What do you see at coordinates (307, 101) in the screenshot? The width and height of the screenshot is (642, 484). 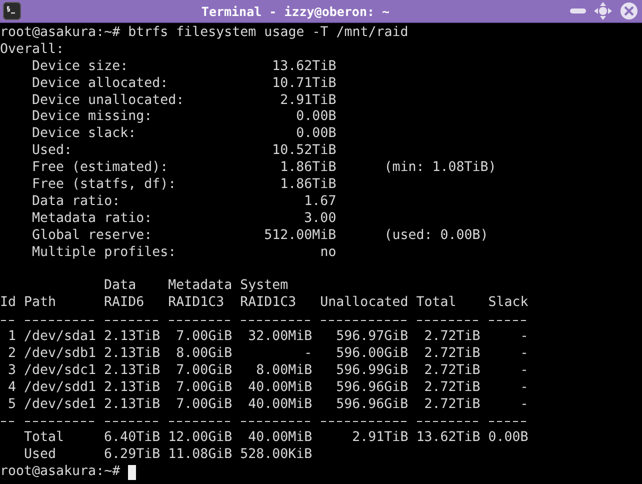 I see `stat-value: 2.91TiB` at bounding box center [307, 101].